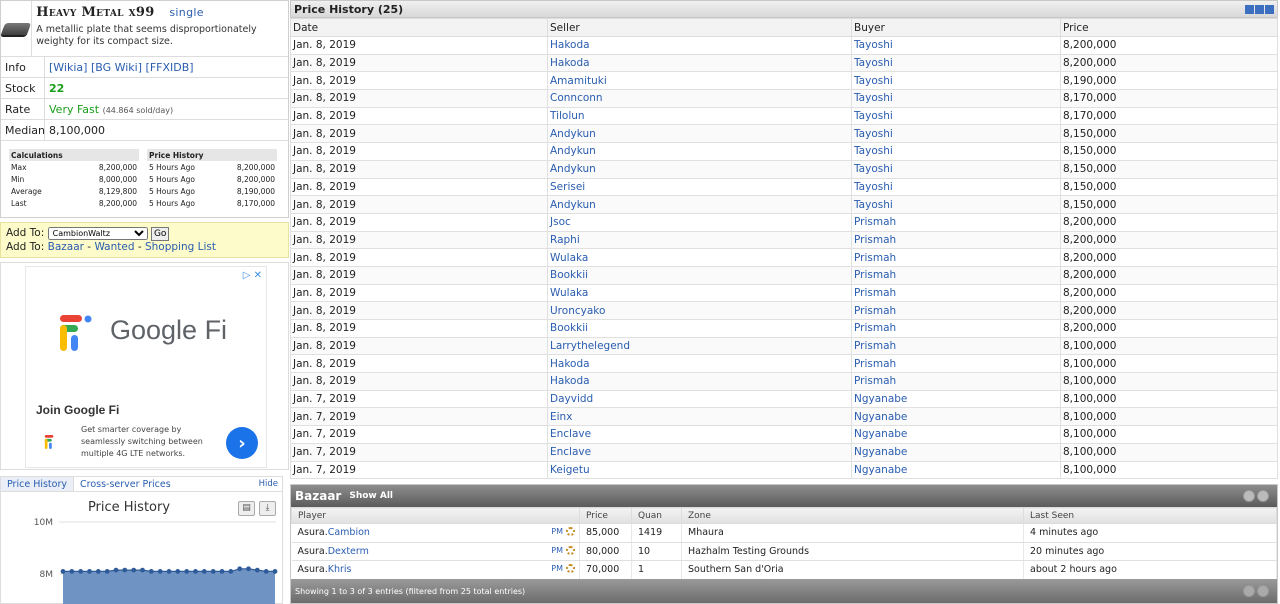 Image resolution: width=1280 pixels, height=604 pixels. What do you see at coordinates (699, 98) in the screenshot?
I see `seller-link: Connconn` at bounding box center [699, 98].